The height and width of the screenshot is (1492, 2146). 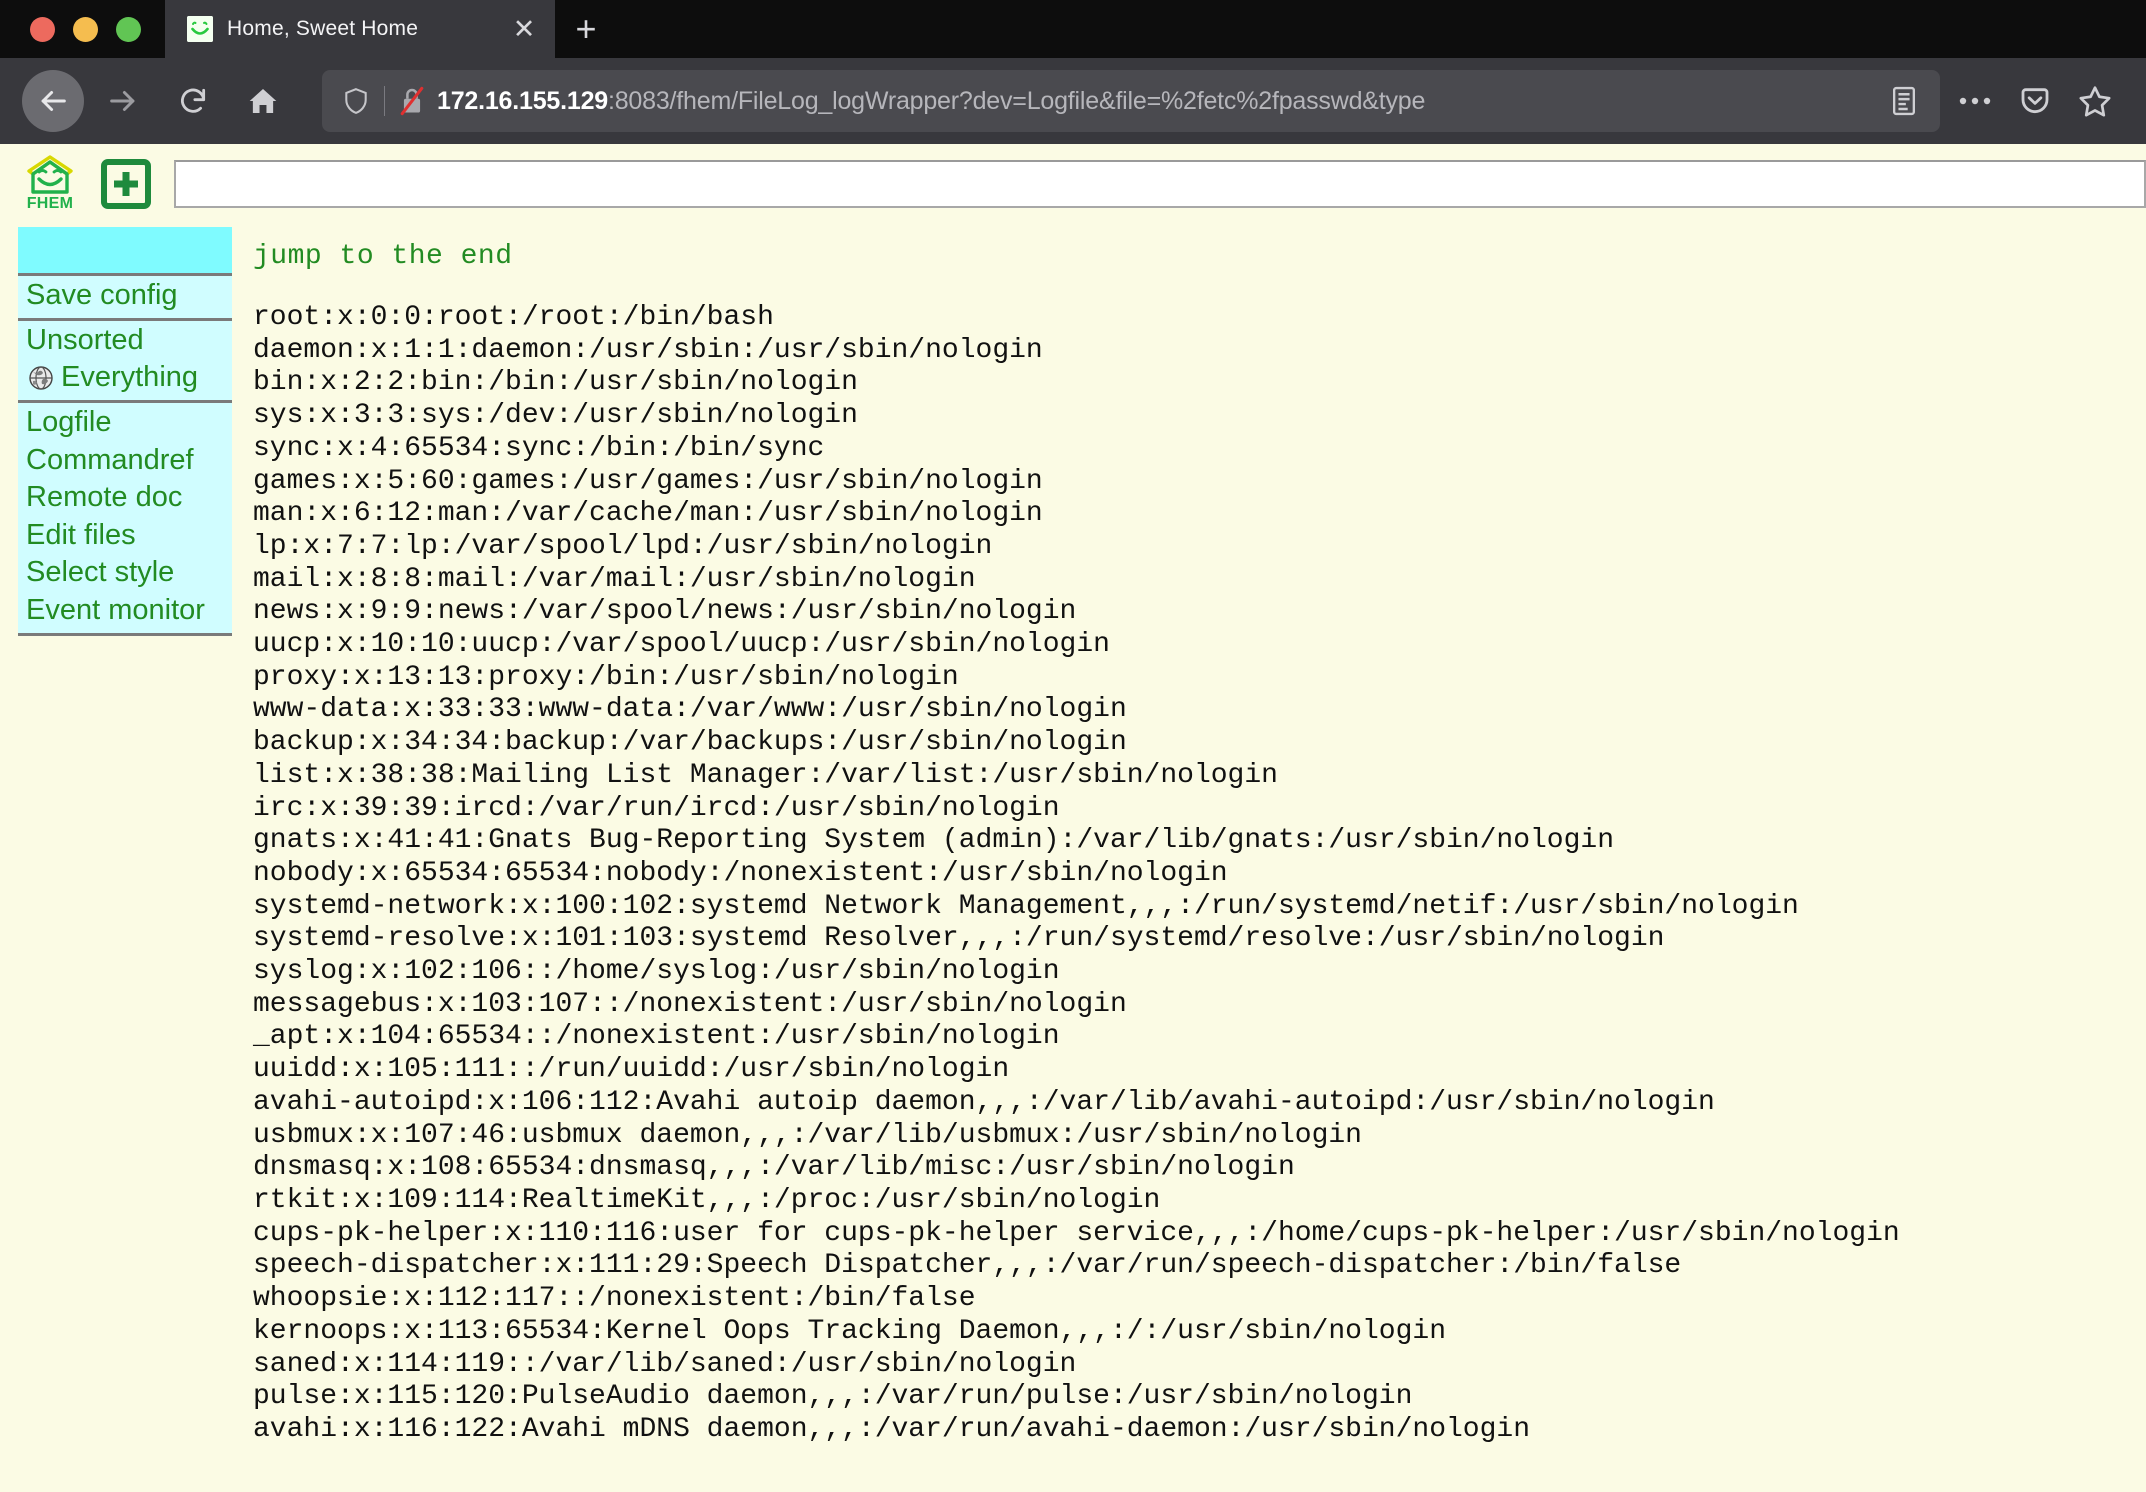 I want to click on tab-title: Home, Sweet Home, so click(x=323, y=28).